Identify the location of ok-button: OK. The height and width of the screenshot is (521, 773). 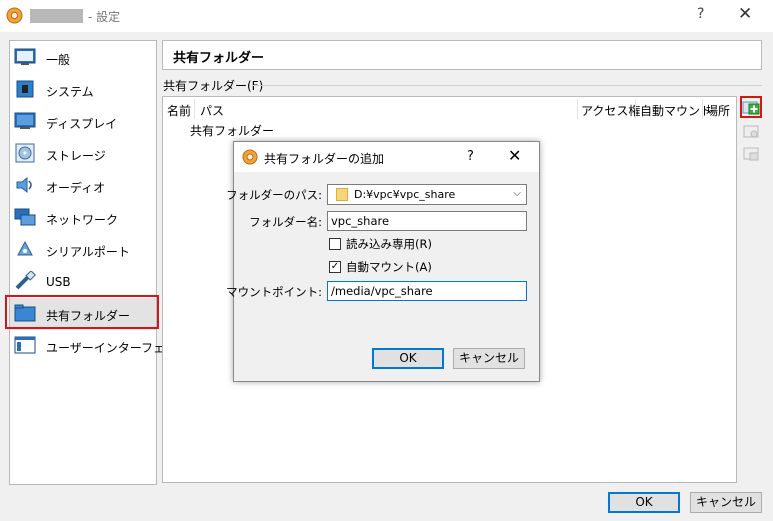
(644, 502).